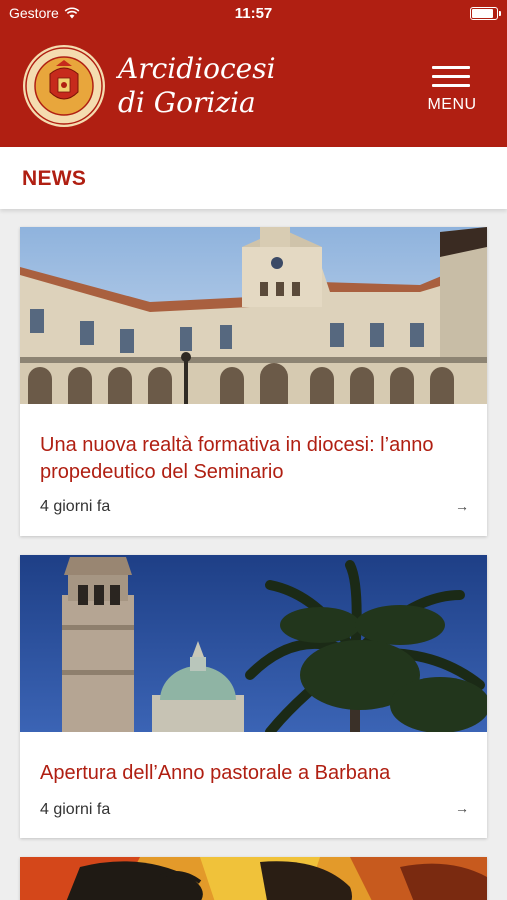  Describe the element at coordinates (452, 104) in the screenshot. I see `menu-label: MENU` at that location.